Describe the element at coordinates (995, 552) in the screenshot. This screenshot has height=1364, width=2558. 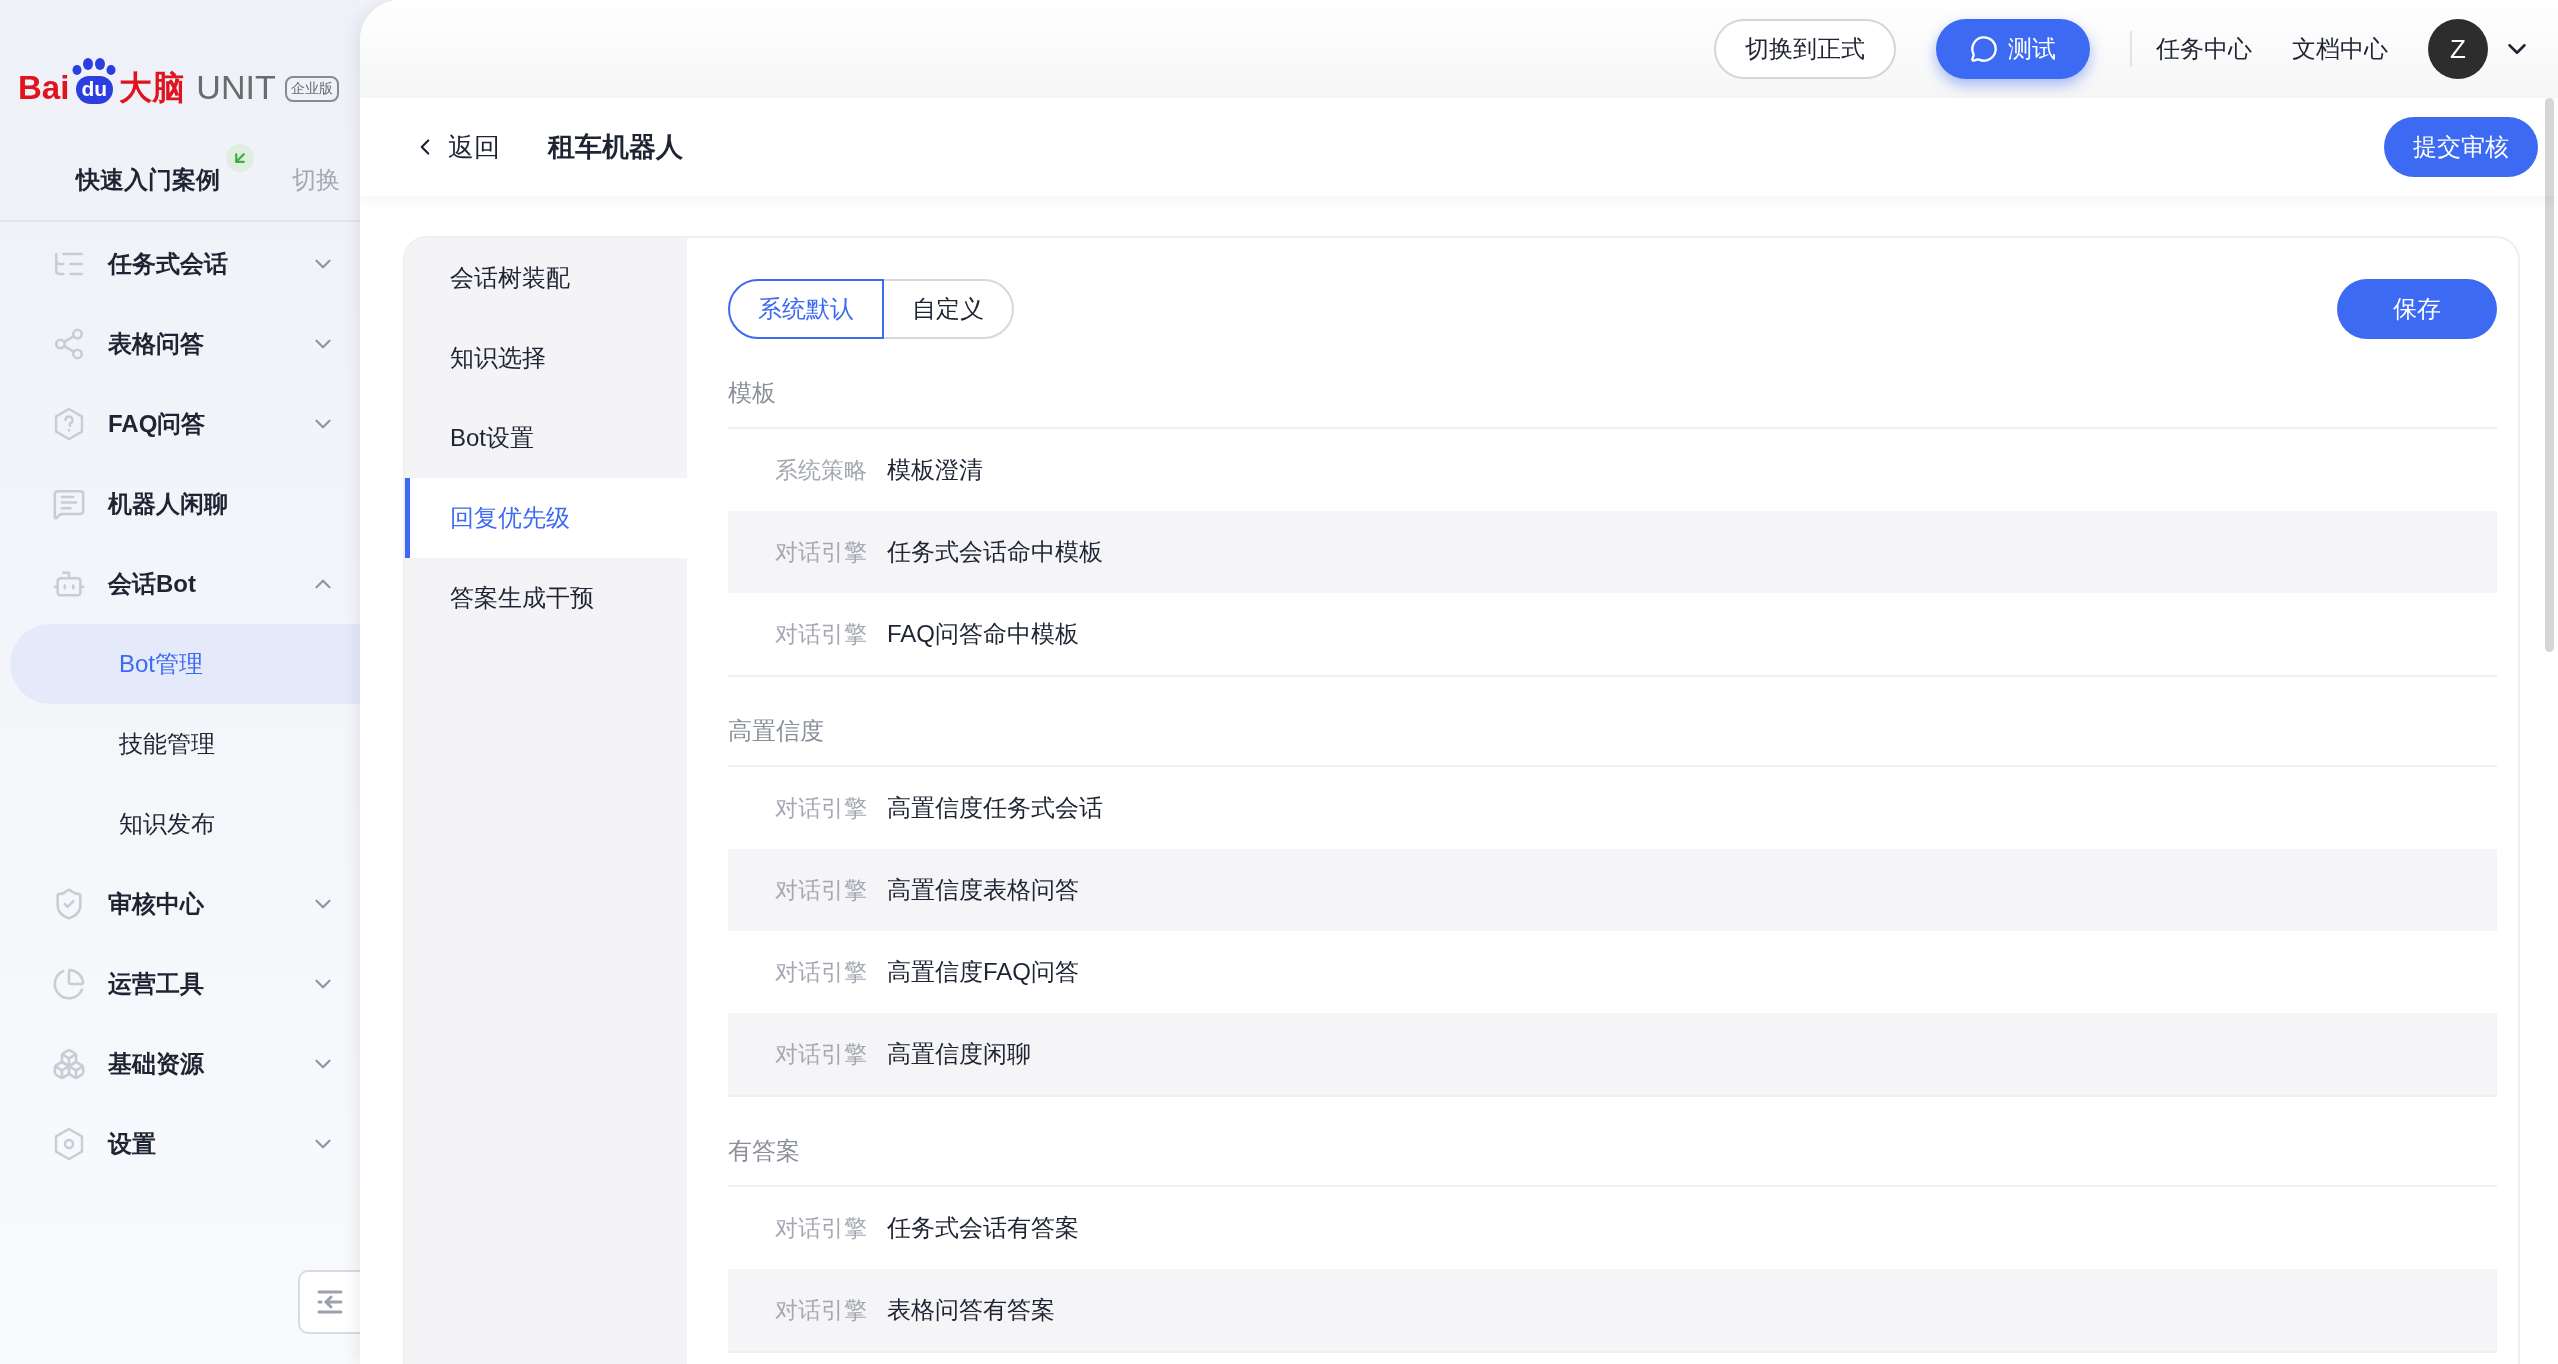
I see `row-value: 任务式会话命中模板` at that location.